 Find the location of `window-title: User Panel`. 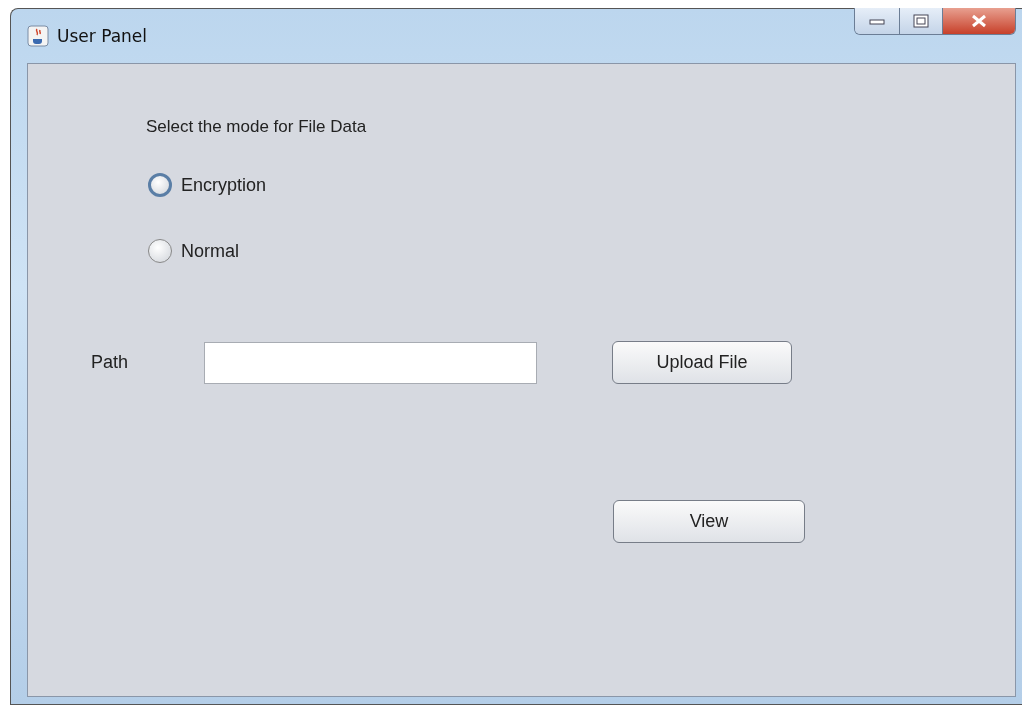

window-title: User Panel is located at coordinates (102, 36).